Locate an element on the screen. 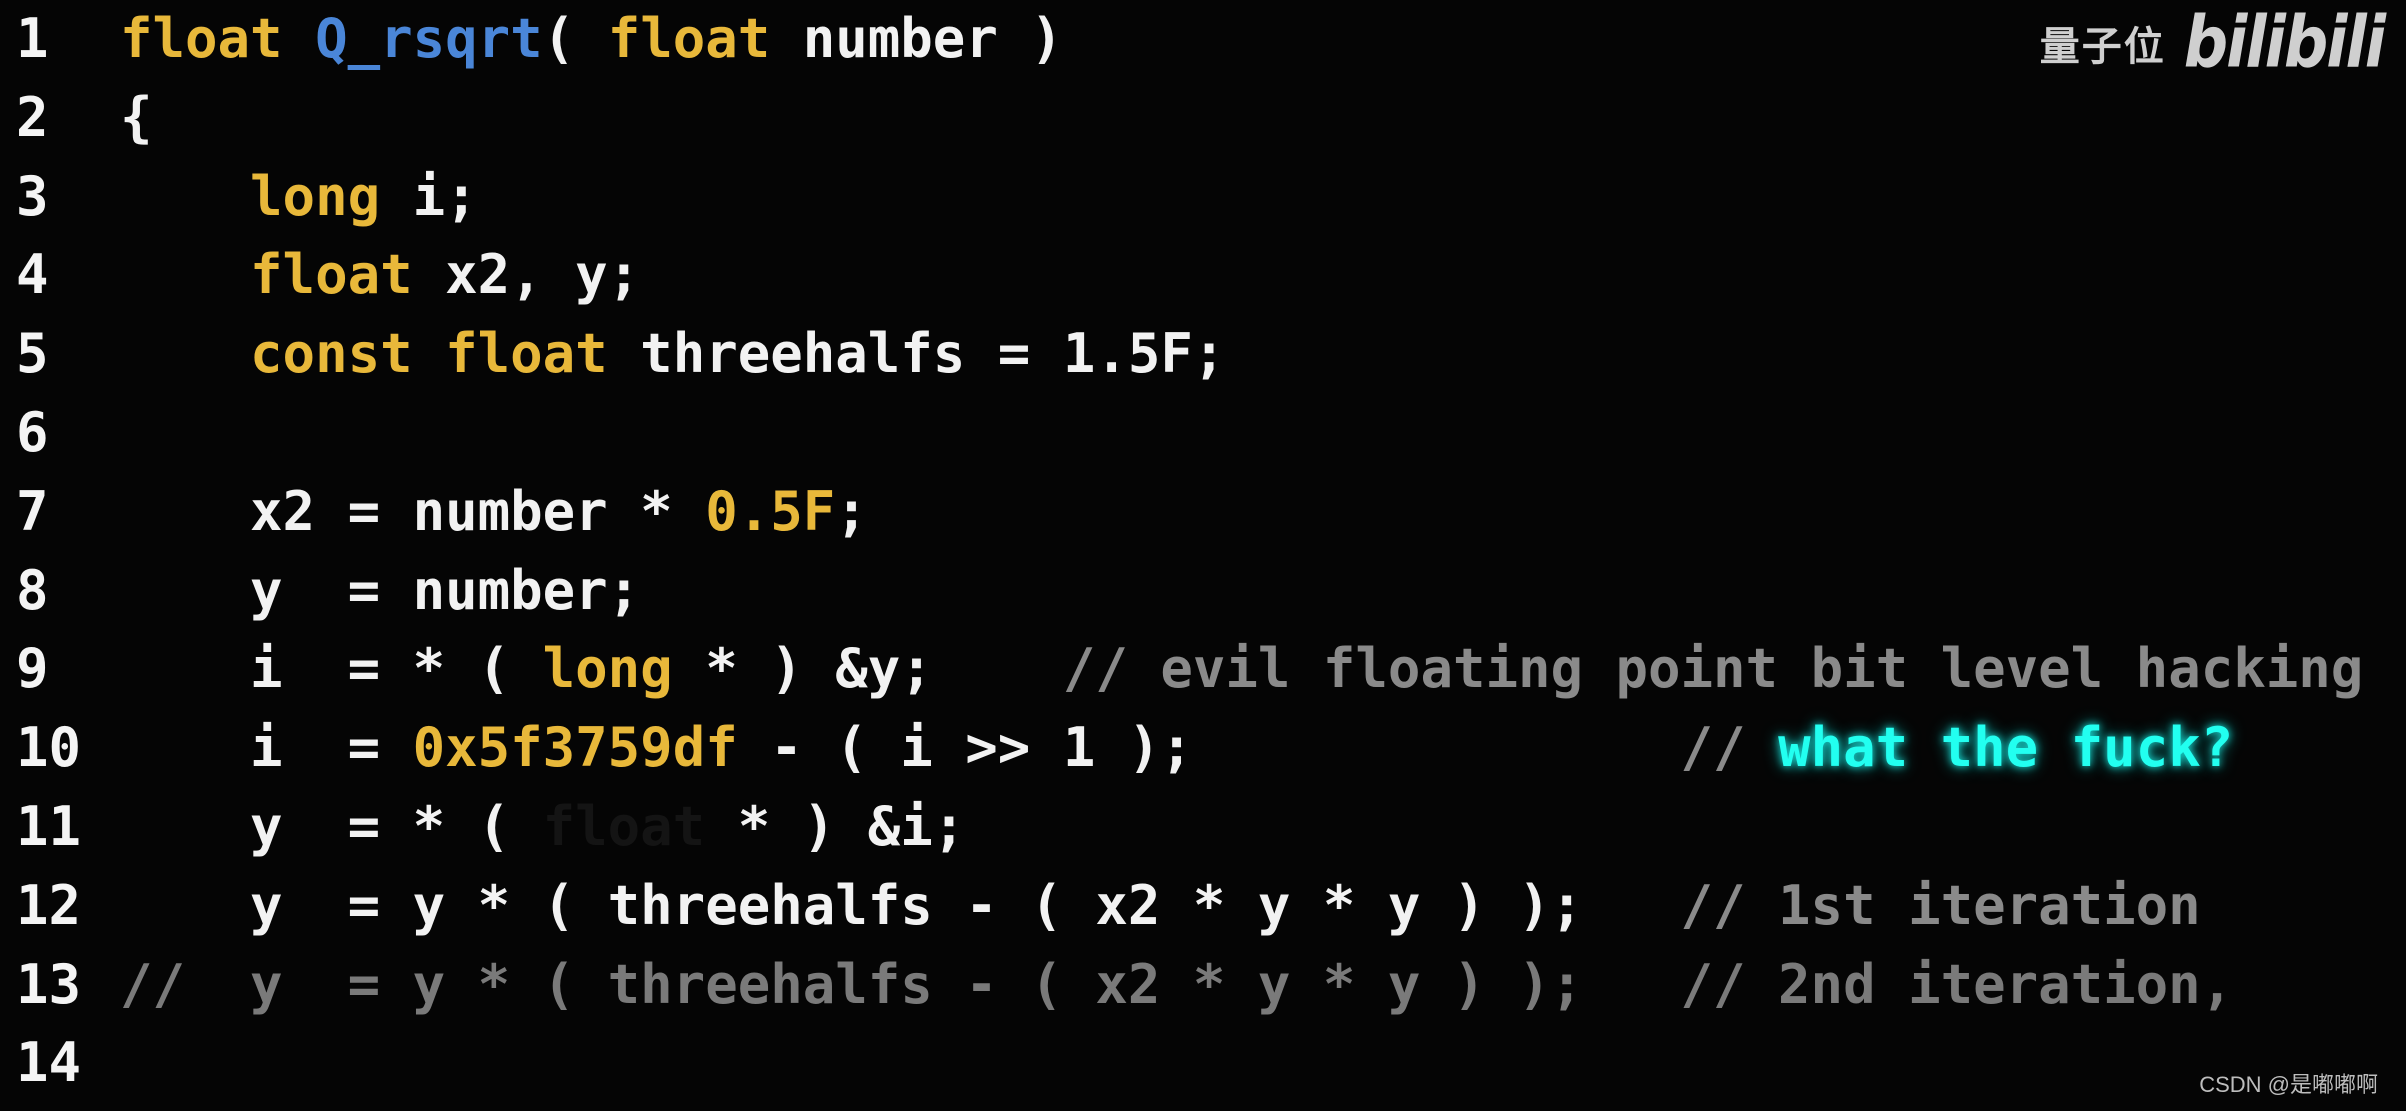  line-number: 10 is located at coordinates (49, 748).